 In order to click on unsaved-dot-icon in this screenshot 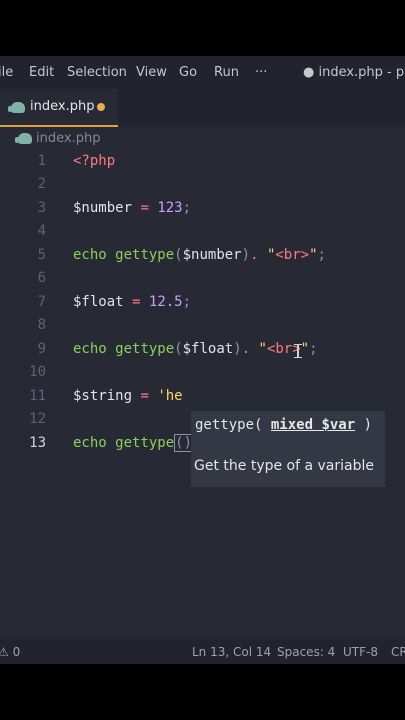, I will do `click(101, 107)`.